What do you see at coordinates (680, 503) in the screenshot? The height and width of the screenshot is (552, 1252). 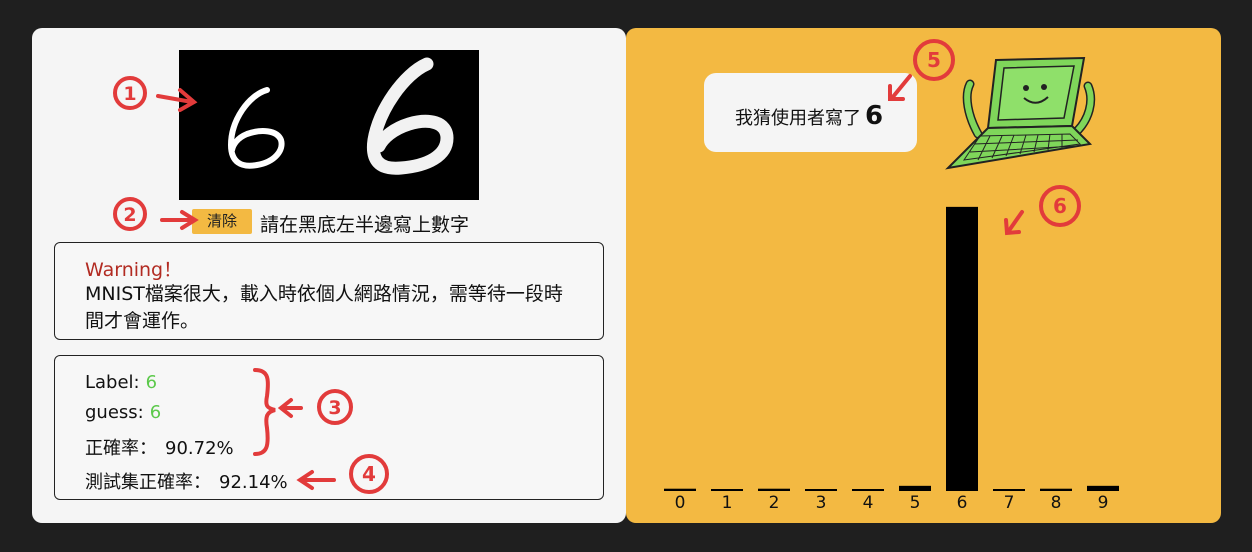 I see `tick-label-0: 0` at bounding box center [680, 503].